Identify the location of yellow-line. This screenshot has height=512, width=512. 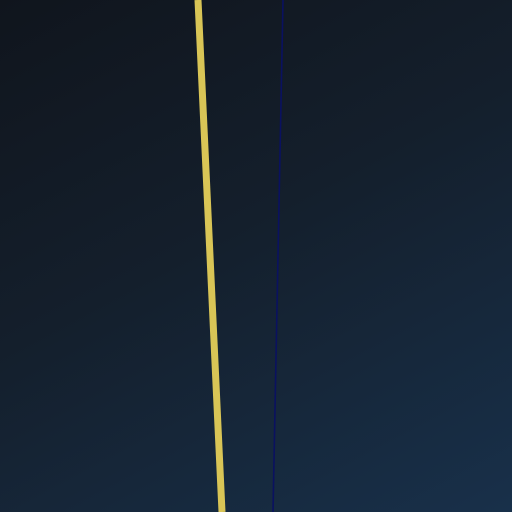
(210, 256).